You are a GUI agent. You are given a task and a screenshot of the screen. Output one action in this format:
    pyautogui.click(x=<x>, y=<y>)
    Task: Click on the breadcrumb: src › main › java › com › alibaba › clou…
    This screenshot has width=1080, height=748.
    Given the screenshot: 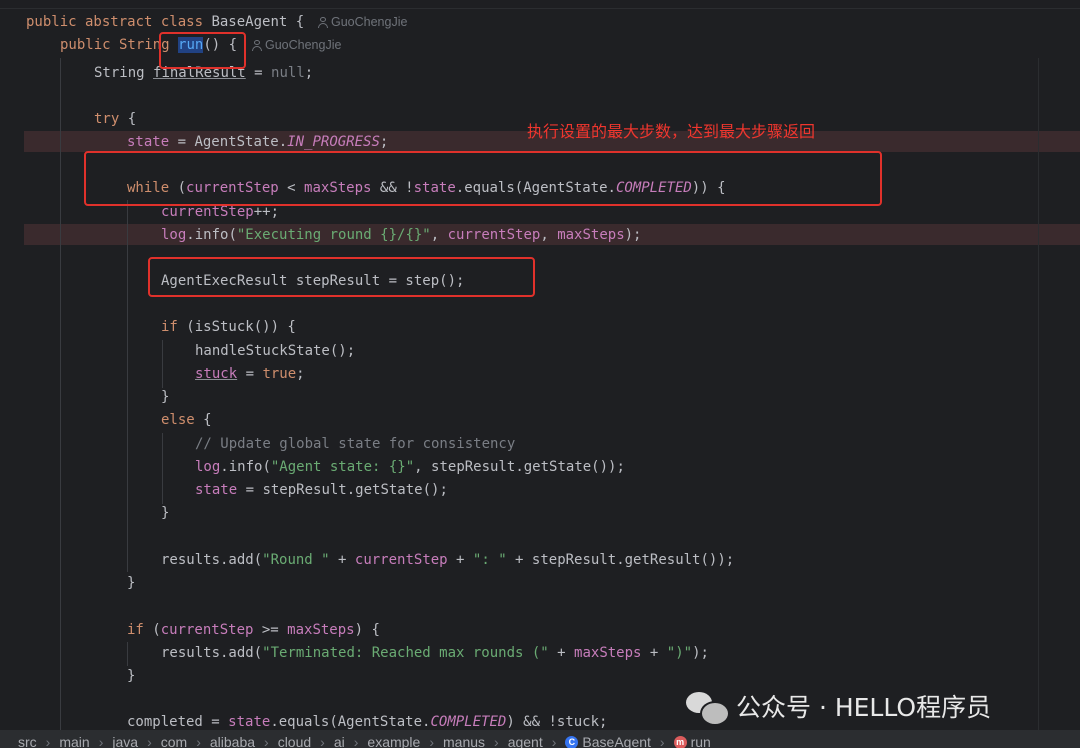 What is the action you would take?
    pyautogui.click(x=540, y=739)
    